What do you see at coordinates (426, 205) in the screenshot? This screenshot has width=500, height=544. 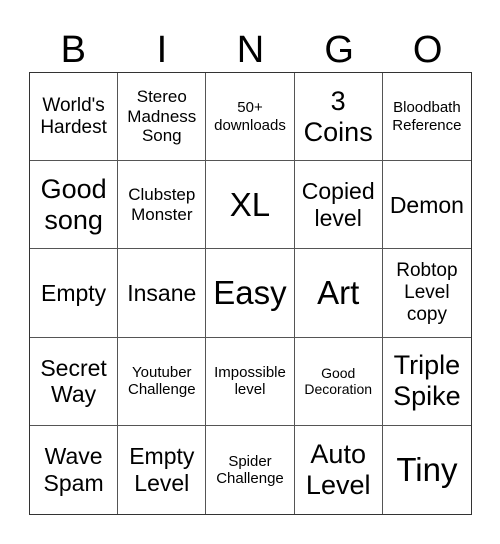 I see `bingo-cell: Demon` at bounding box center [426, 205].